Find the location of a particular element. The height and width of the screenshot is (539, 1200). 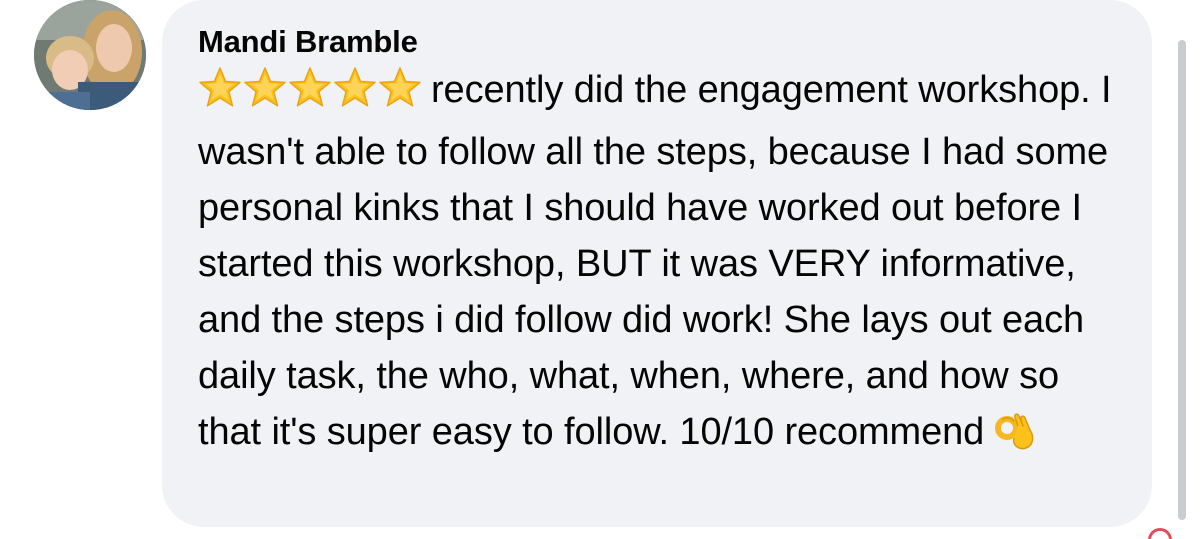

avatar is located at coordinates (90, 55).